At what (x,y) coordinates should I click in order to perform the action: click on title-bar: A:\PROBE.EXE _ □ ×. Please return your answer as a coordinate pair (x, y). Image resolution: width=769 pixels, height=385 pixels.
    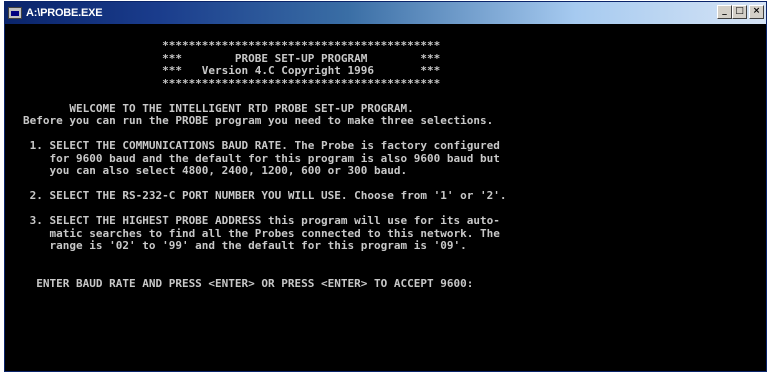
    Looking at the image, I should click on (385, 13).